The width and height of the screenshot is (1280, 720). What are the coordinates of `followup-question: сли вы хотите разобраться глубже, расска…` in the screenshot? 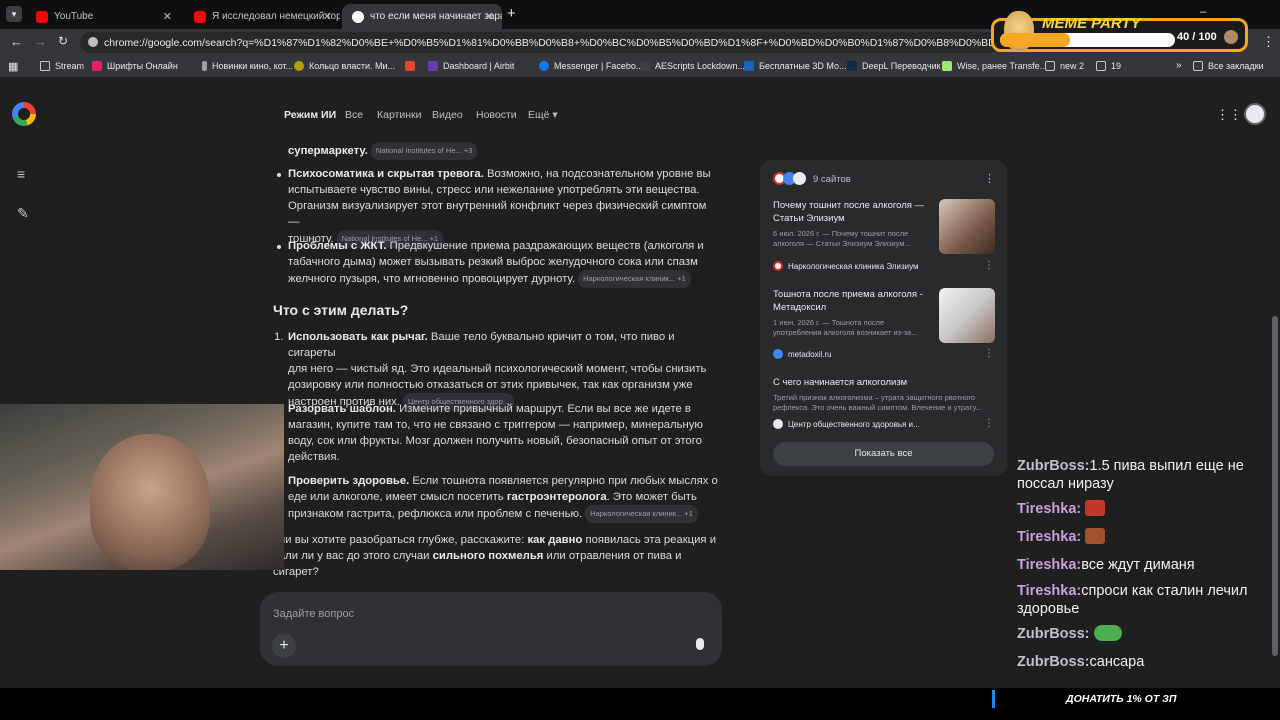 It's located at (494, 556).